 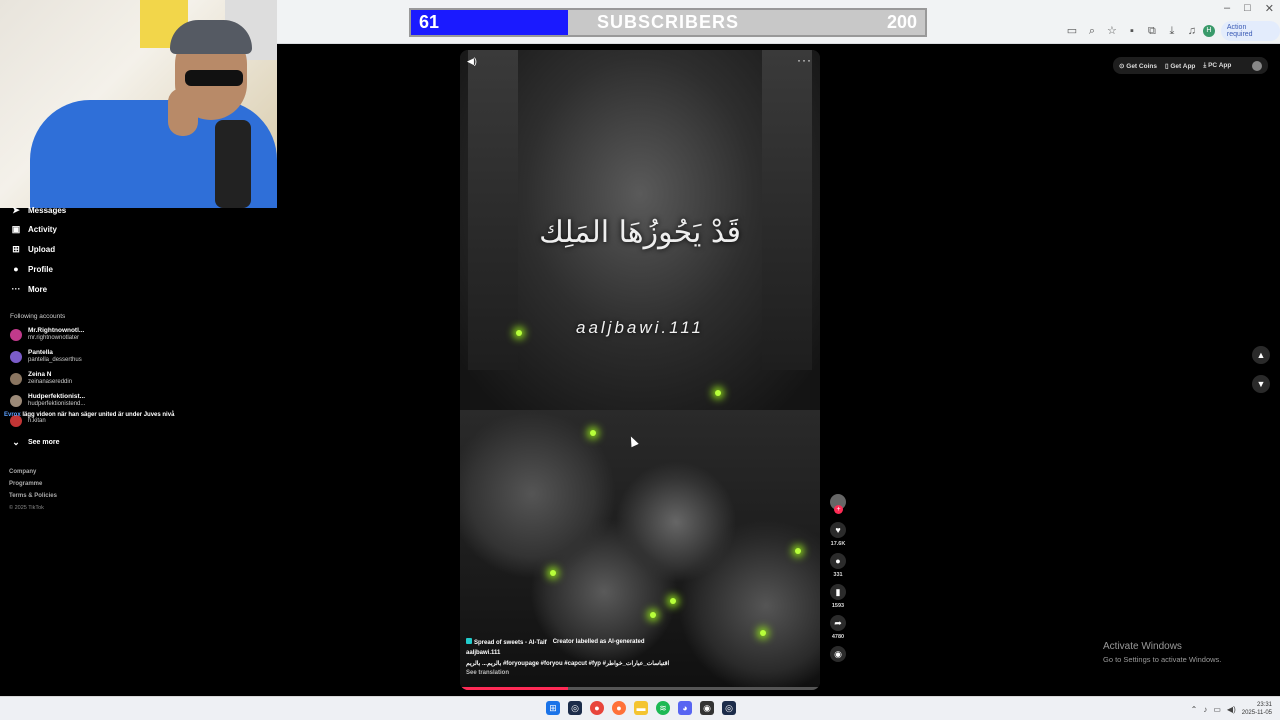 What do you see at coordinates (33, 229) in the screenshot?
I see `sidebar-item-activity: ▣ Activity` at bounding box center [33, 229].